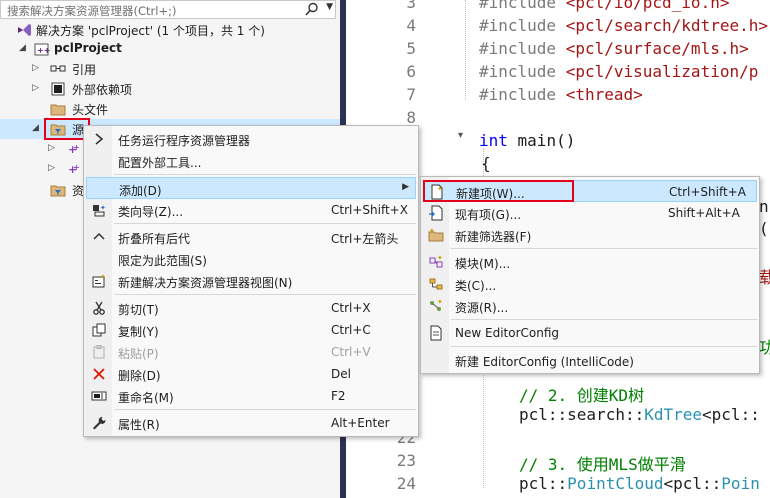  What do you see at coordinates (251, 237) in the screenshot?
I see `menu-item-collapse-all: 折叠所有后代 Ctrl+左箭头` at bounding box center [251, 237].